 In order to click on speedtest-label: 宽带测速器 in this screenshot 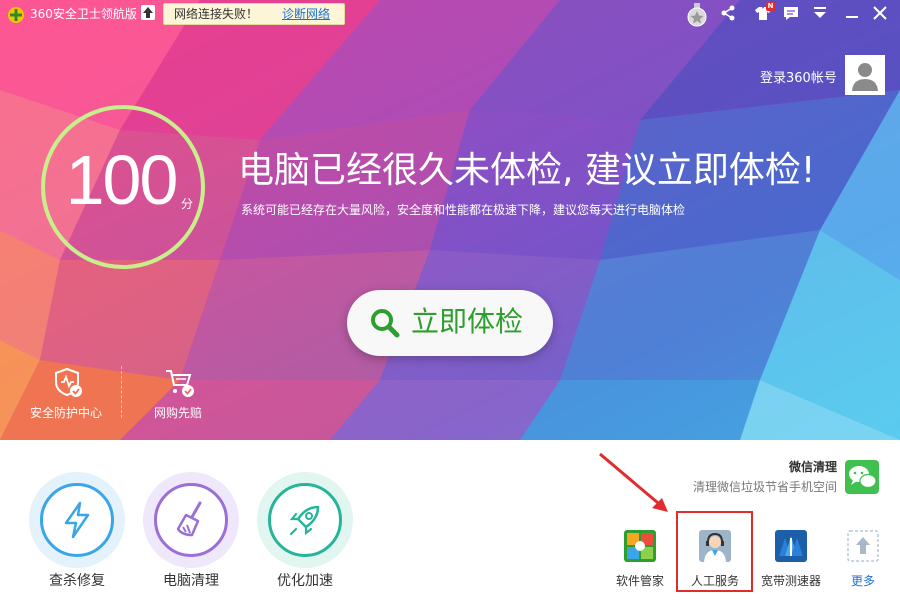, I will do `click(790, 581)`.